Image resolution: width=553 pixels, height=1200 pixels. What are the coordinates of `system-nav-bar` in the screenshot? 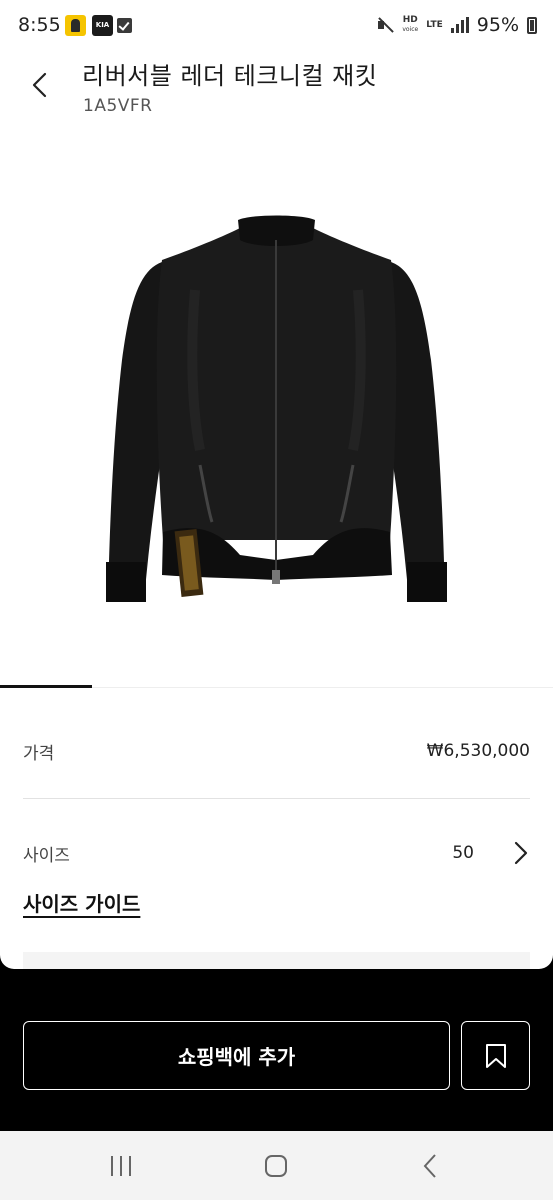 It's located at (276, 1165).